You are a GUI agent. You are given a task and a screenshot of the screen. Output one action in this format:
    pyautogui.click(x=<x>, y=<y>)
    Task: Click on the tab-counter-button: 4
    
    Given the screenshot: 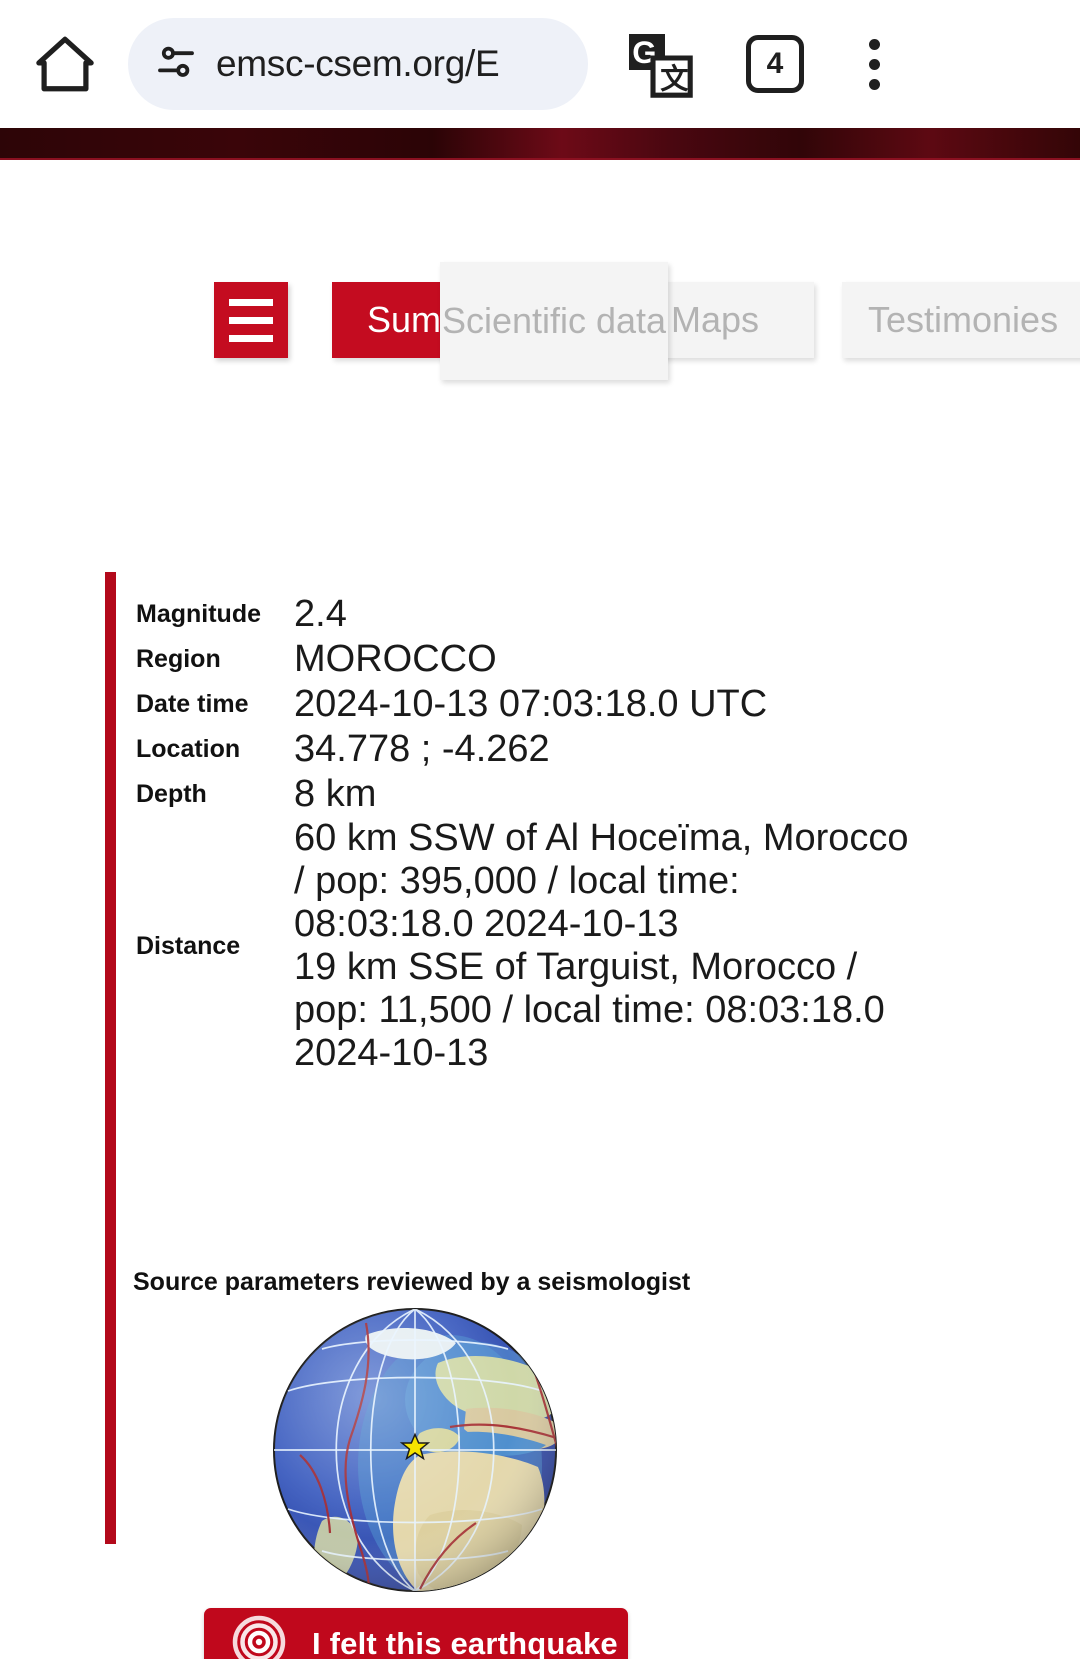 What is the action you would take?
    pyautogui.click(x=775, y=64)
    